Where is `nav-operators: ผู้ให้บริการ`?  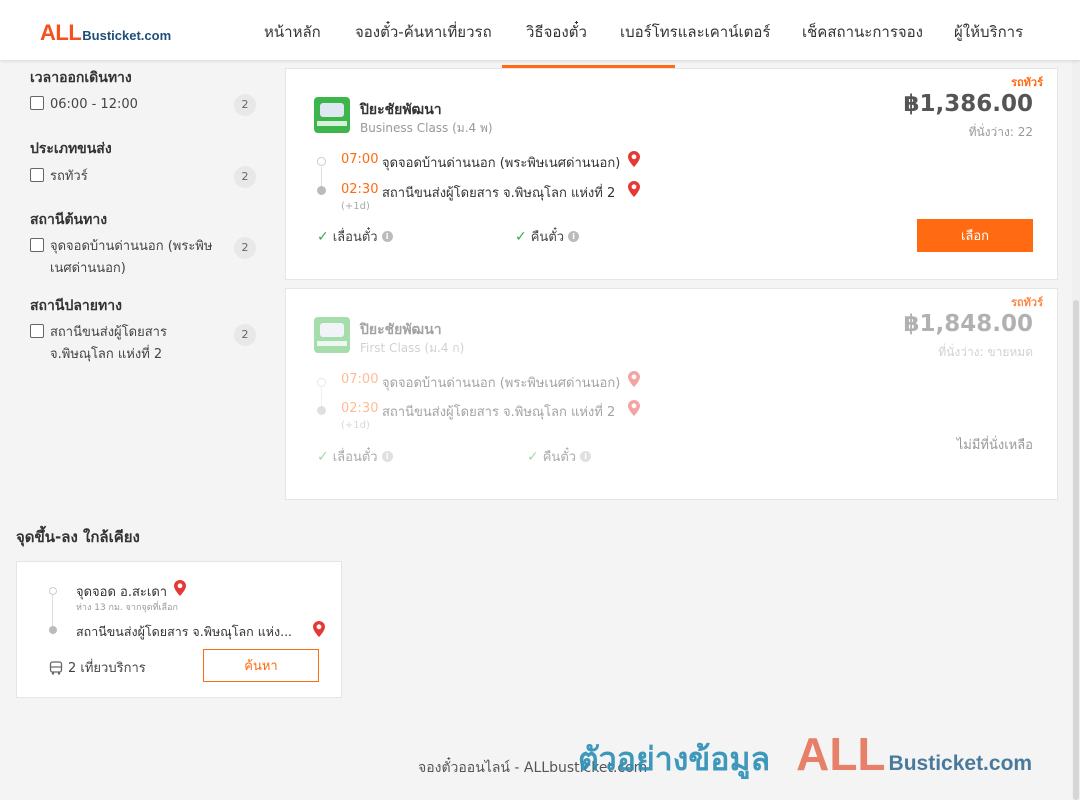 nav-operators: ผู้ให้บริการ is located at coordinates (988, 32).